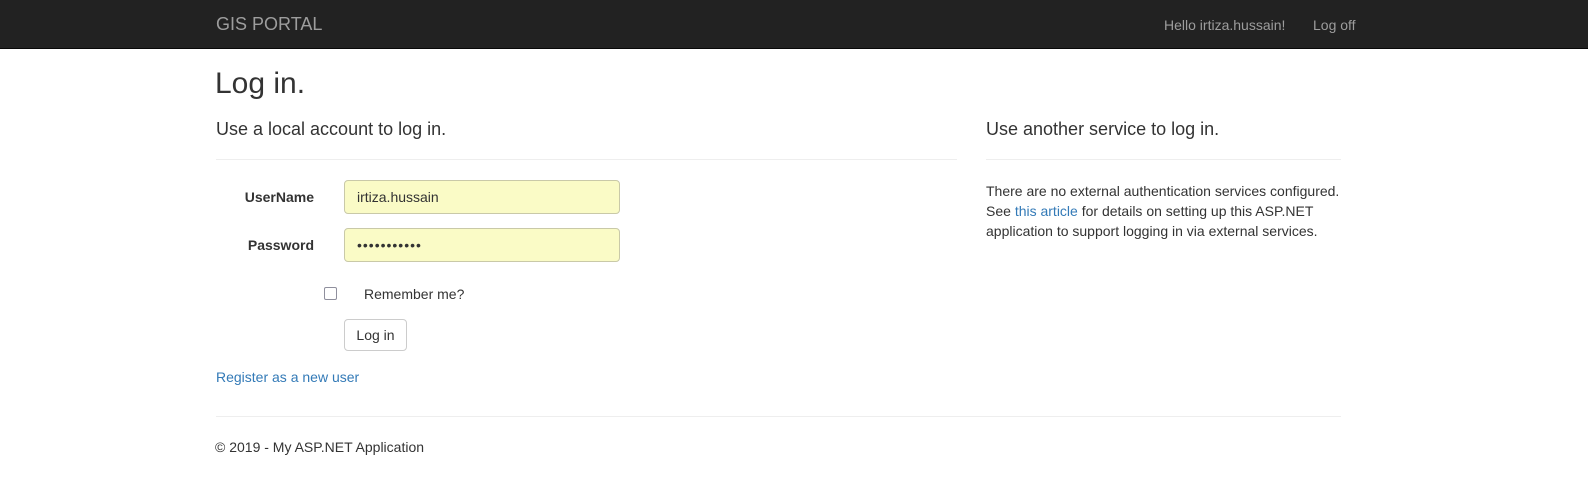 The height and width of the screenshot is (498, 1588). What do you see at coordinates (1046, 211) in the screenshot?
I see `this-article-link: this article` at bounding box center [1046, 211].